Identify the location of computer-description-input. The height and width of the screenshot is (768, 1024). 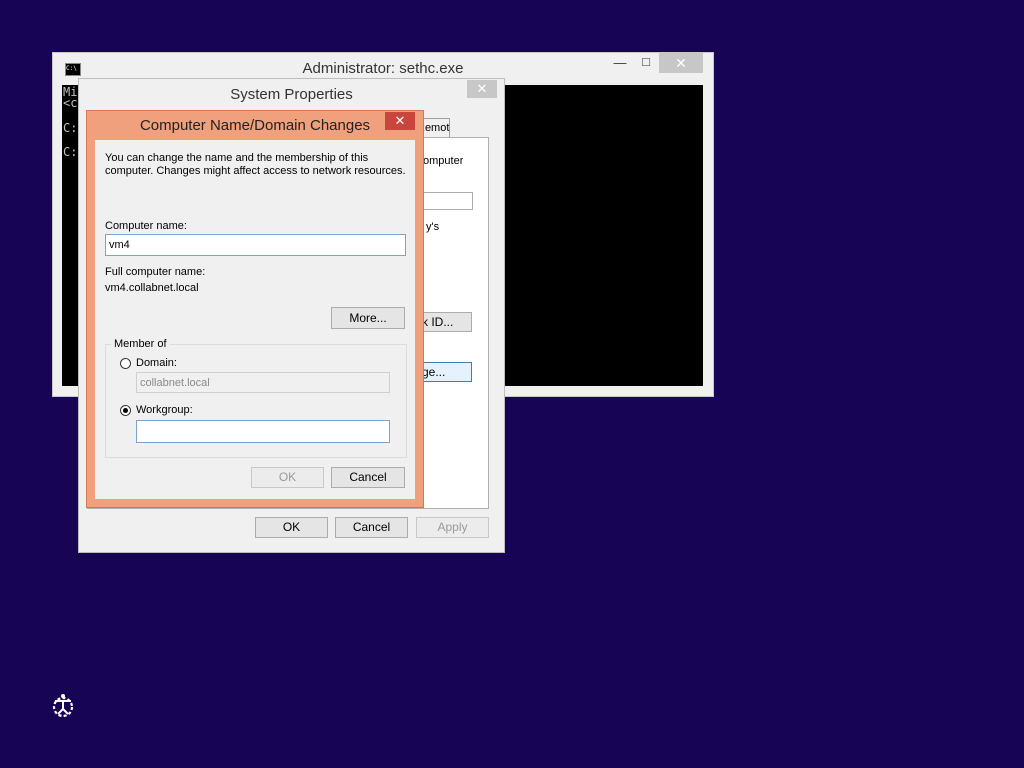
(445, 201).